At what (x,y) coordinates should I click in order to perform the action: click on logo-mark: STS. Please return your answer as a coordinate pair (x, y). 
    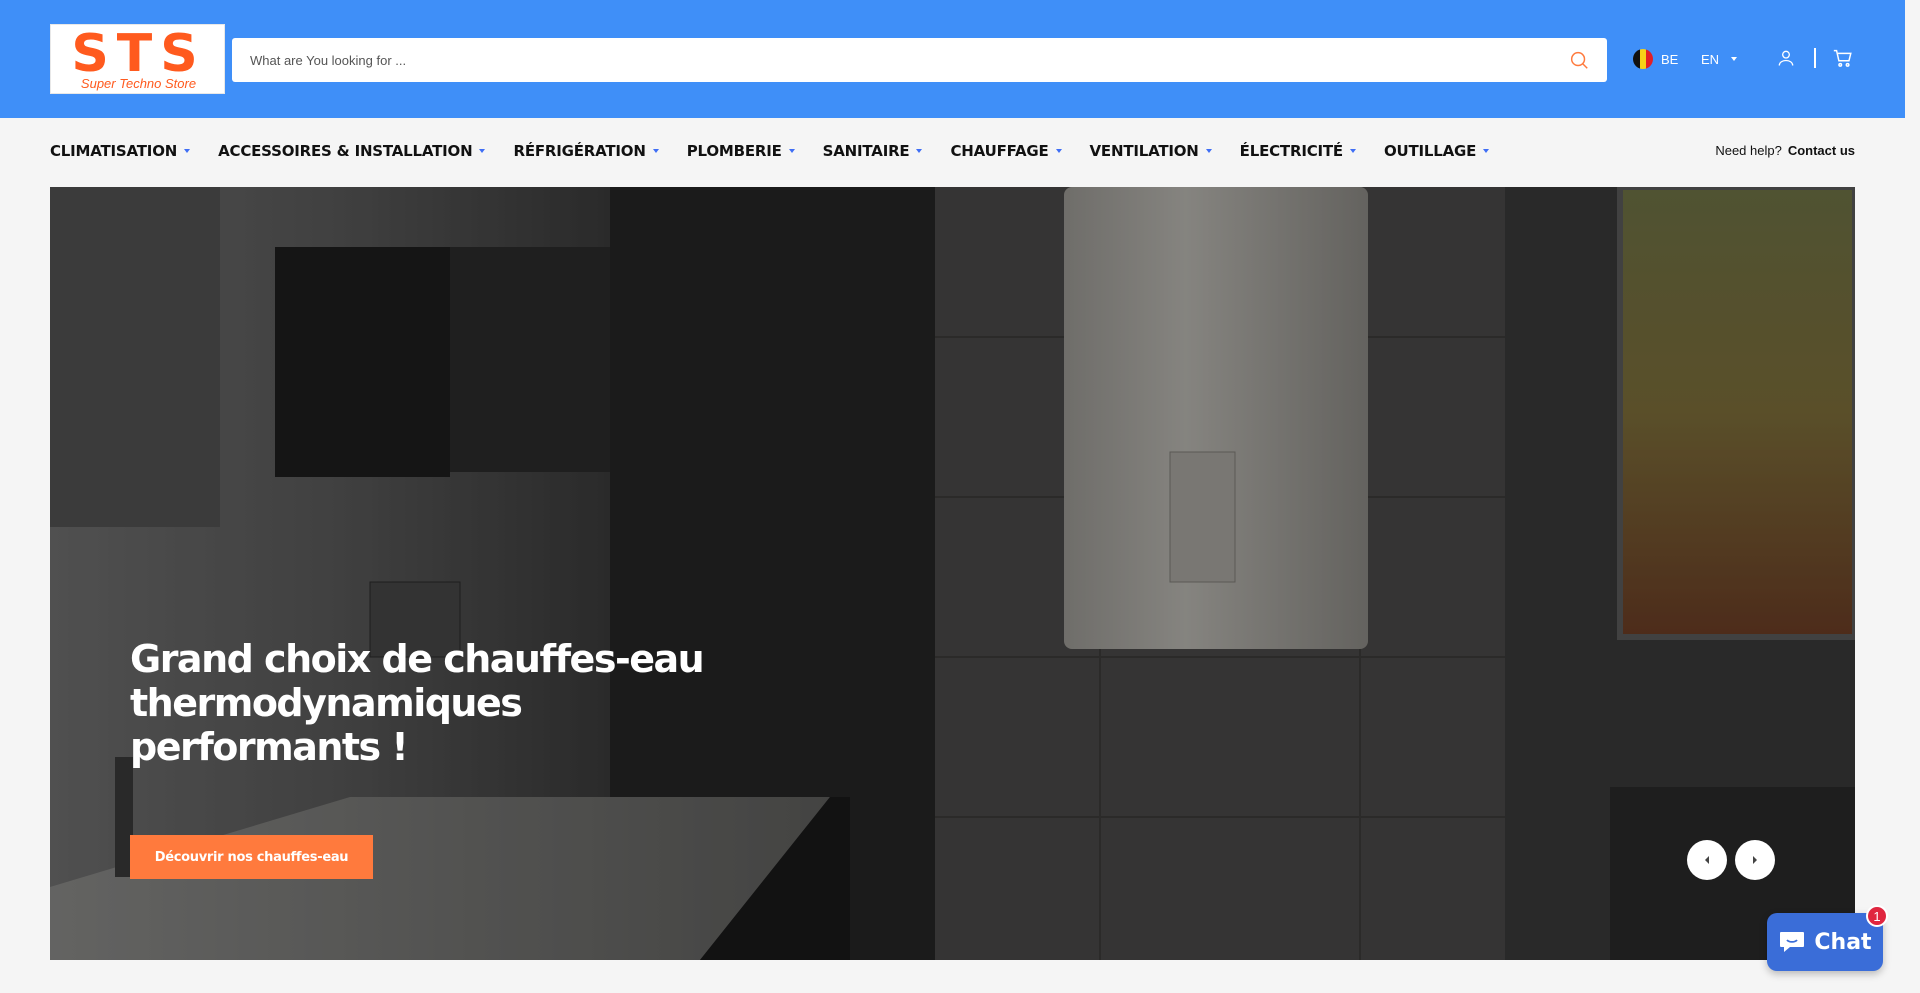
    Looking at the image, I should click on (138, 54).